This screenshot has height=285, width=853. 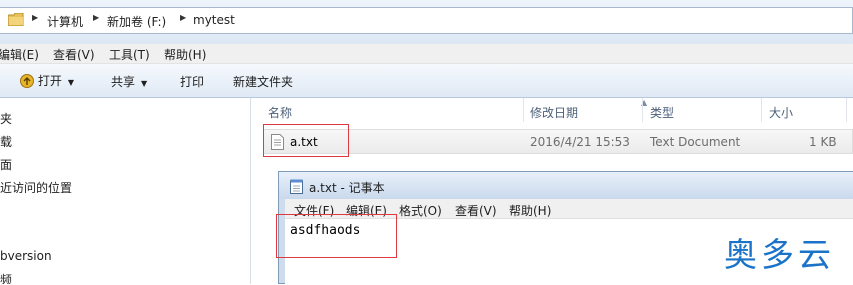 I want to click on menu-bar: 编辑(E) 查看(V) 工具(T) 帮助(H), so click(x=426, y=54).